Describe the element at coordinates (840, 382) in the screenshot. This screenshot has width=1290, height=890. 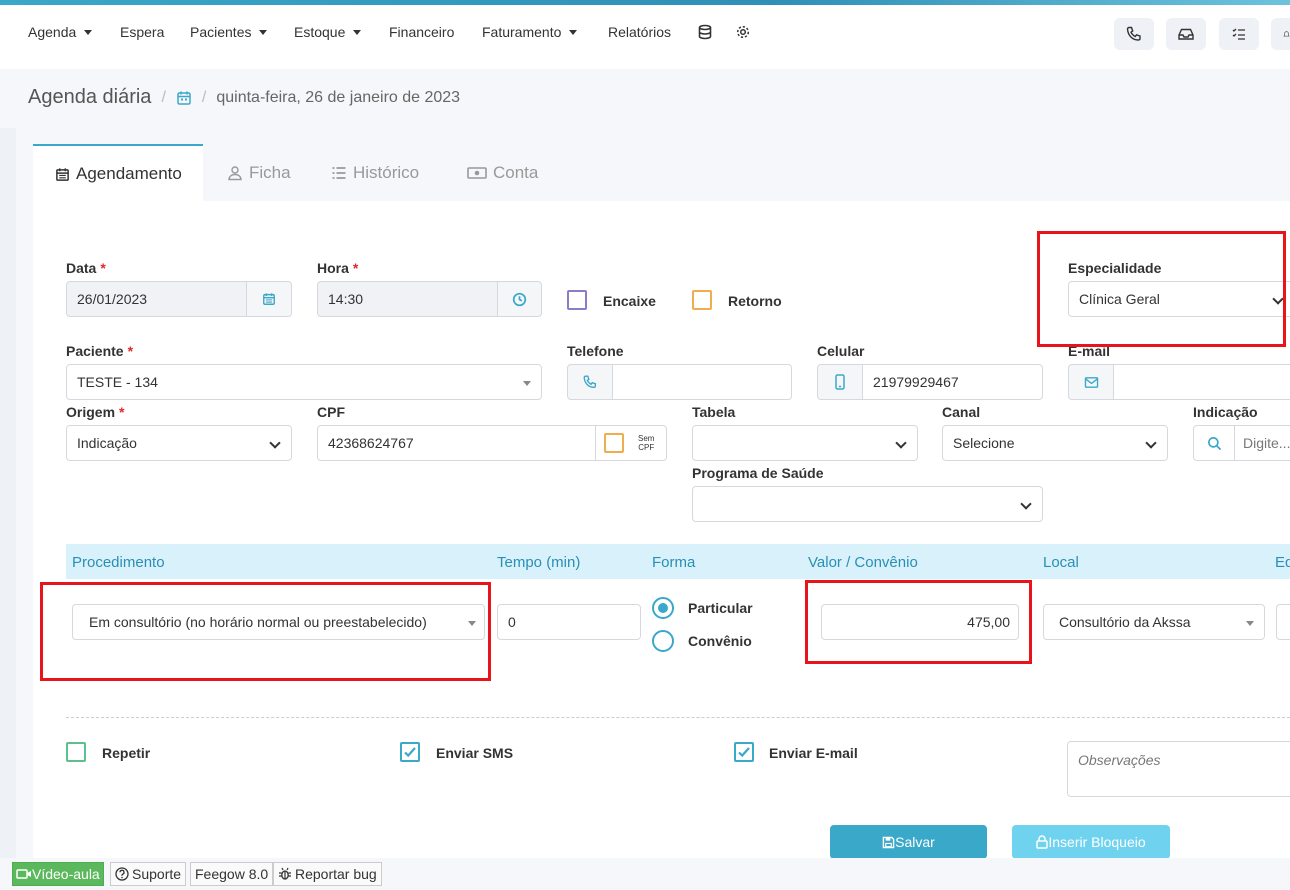
I see `celular-addon` at that location.